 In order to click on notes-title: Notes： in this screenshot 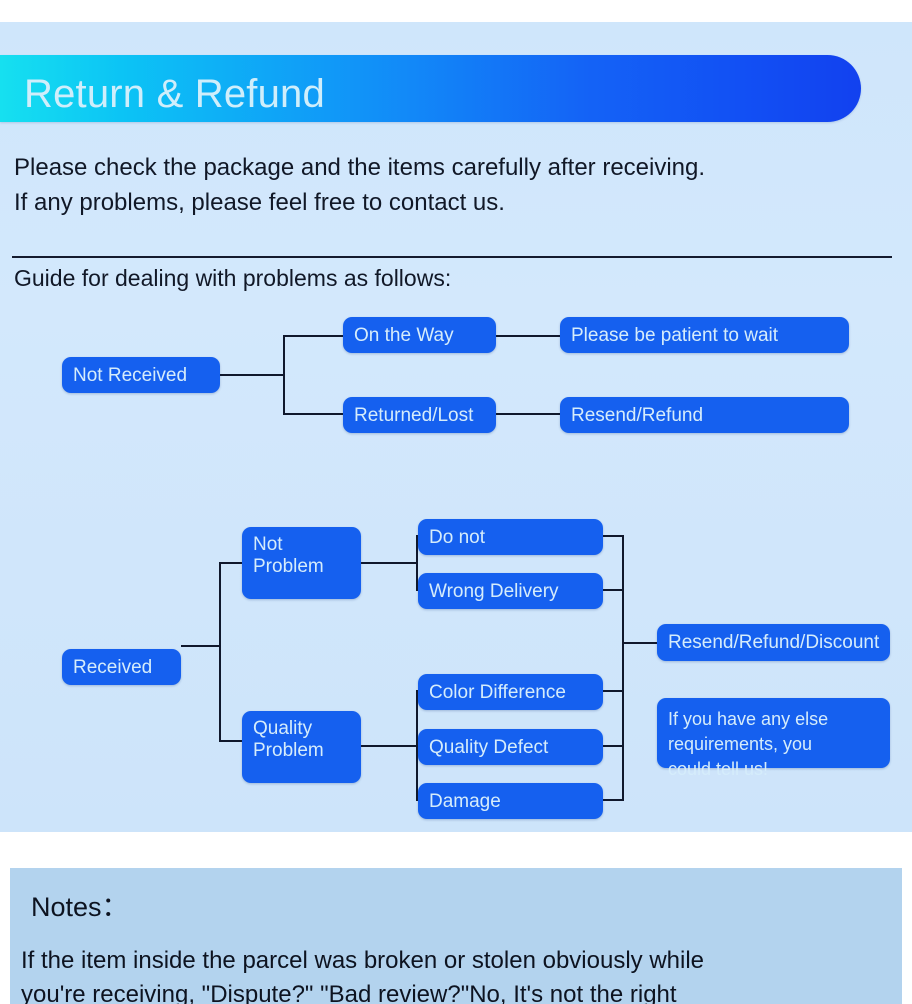, I will do `click(80, 907)`.